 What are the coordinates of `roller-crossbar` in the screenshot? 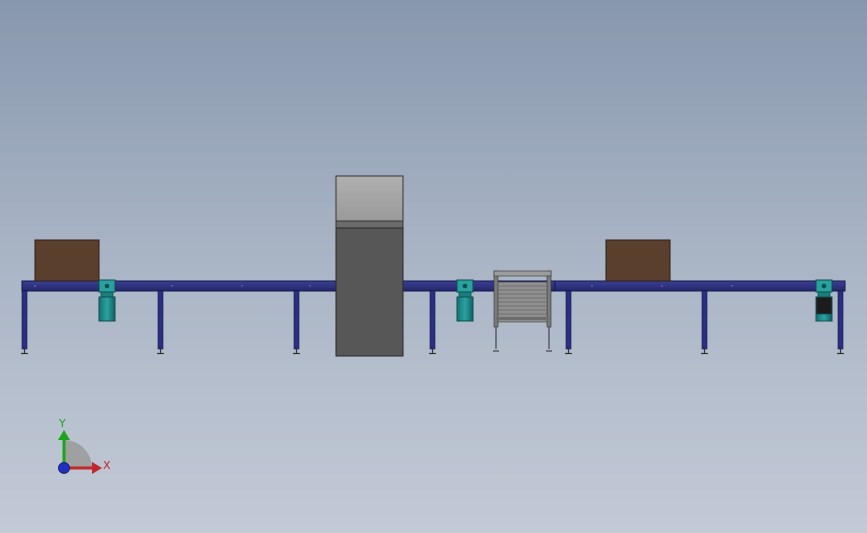 It's located at (522, 318).